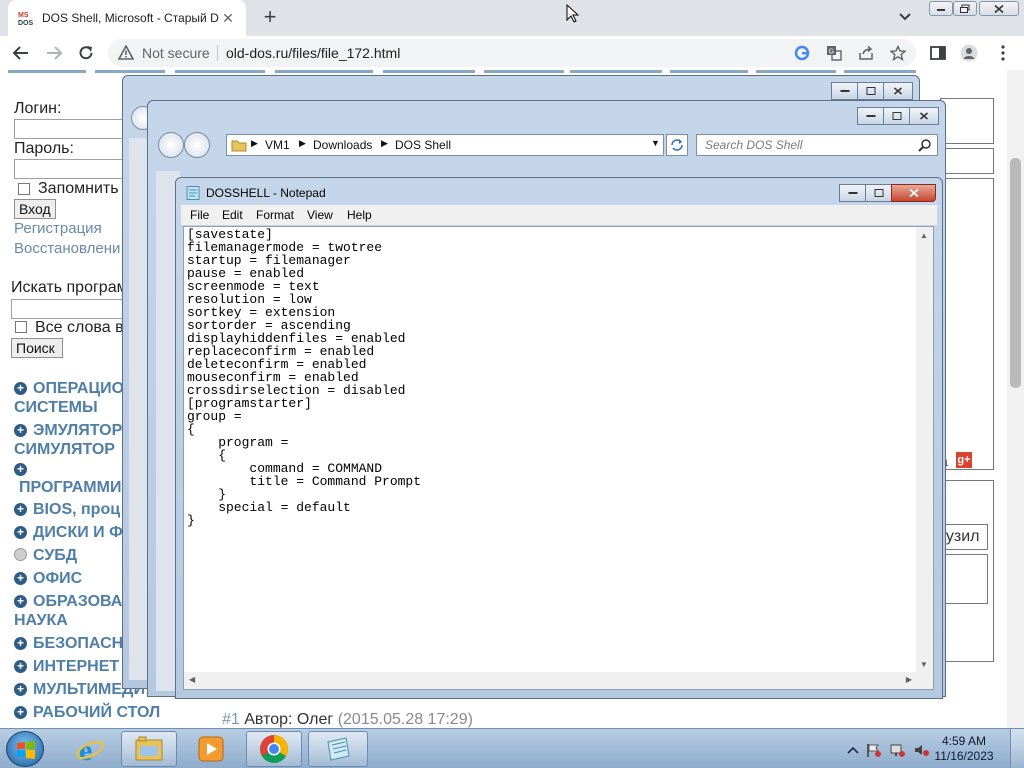  What do you see at coordinates (68, 533) in the screenshot?
I see `menu-item-disks: + ДИСКИ И Ф` at bounding box center [68, 533].